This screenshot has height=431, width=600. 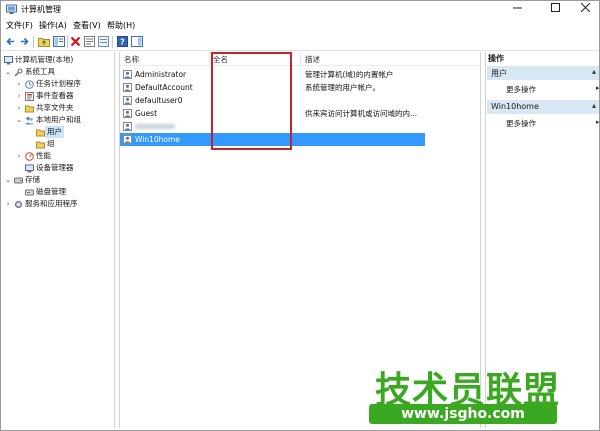 What do you see at coordinates (51, 191) in the screenshot?
I see `tree-label: 磁盘管理` at bounding box center [51, 191].